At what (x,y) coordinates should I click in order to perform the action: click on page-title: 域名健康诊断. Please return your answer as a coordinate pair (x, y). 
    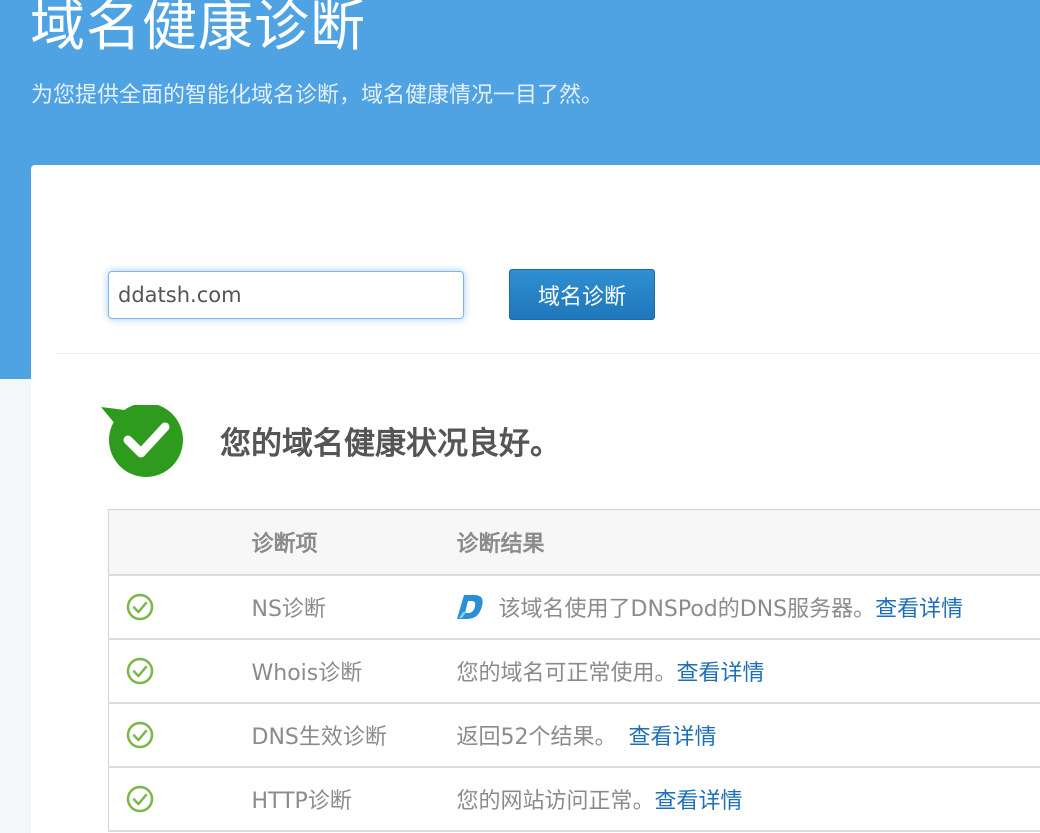
    Looking at the image, I should click on (198, 29).